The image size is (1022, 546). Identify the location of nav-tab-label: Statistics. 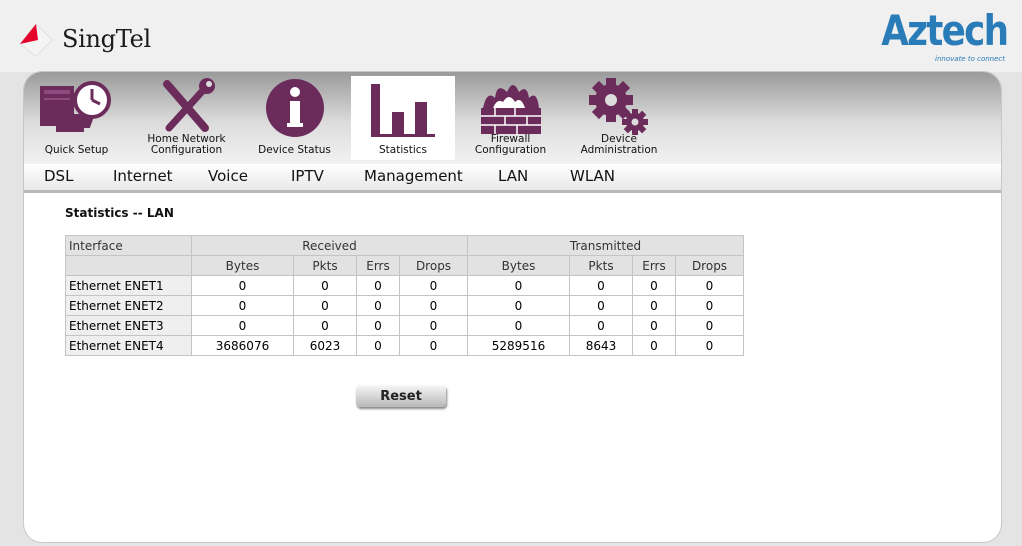
(403, 150).